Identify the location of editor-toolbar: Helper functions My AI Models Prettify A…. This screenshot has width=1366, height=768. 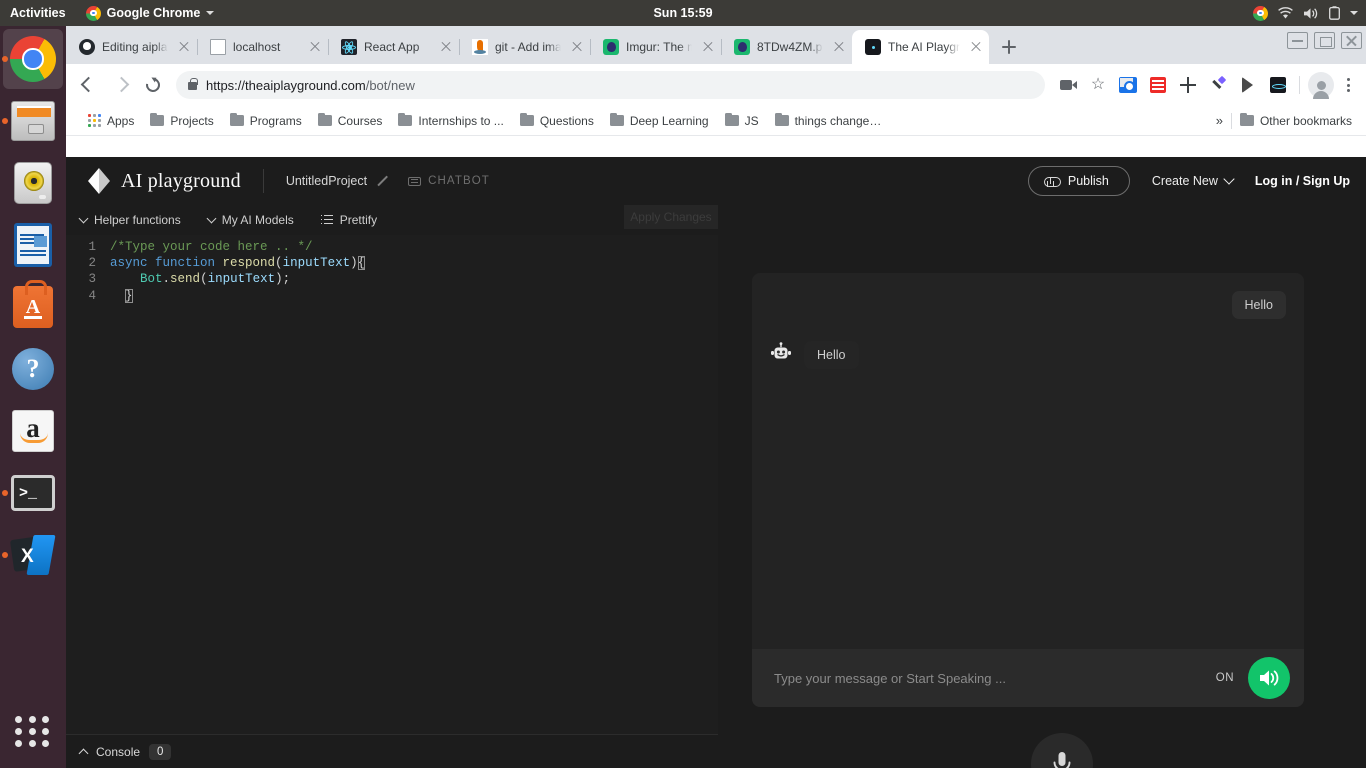
(392, 220).